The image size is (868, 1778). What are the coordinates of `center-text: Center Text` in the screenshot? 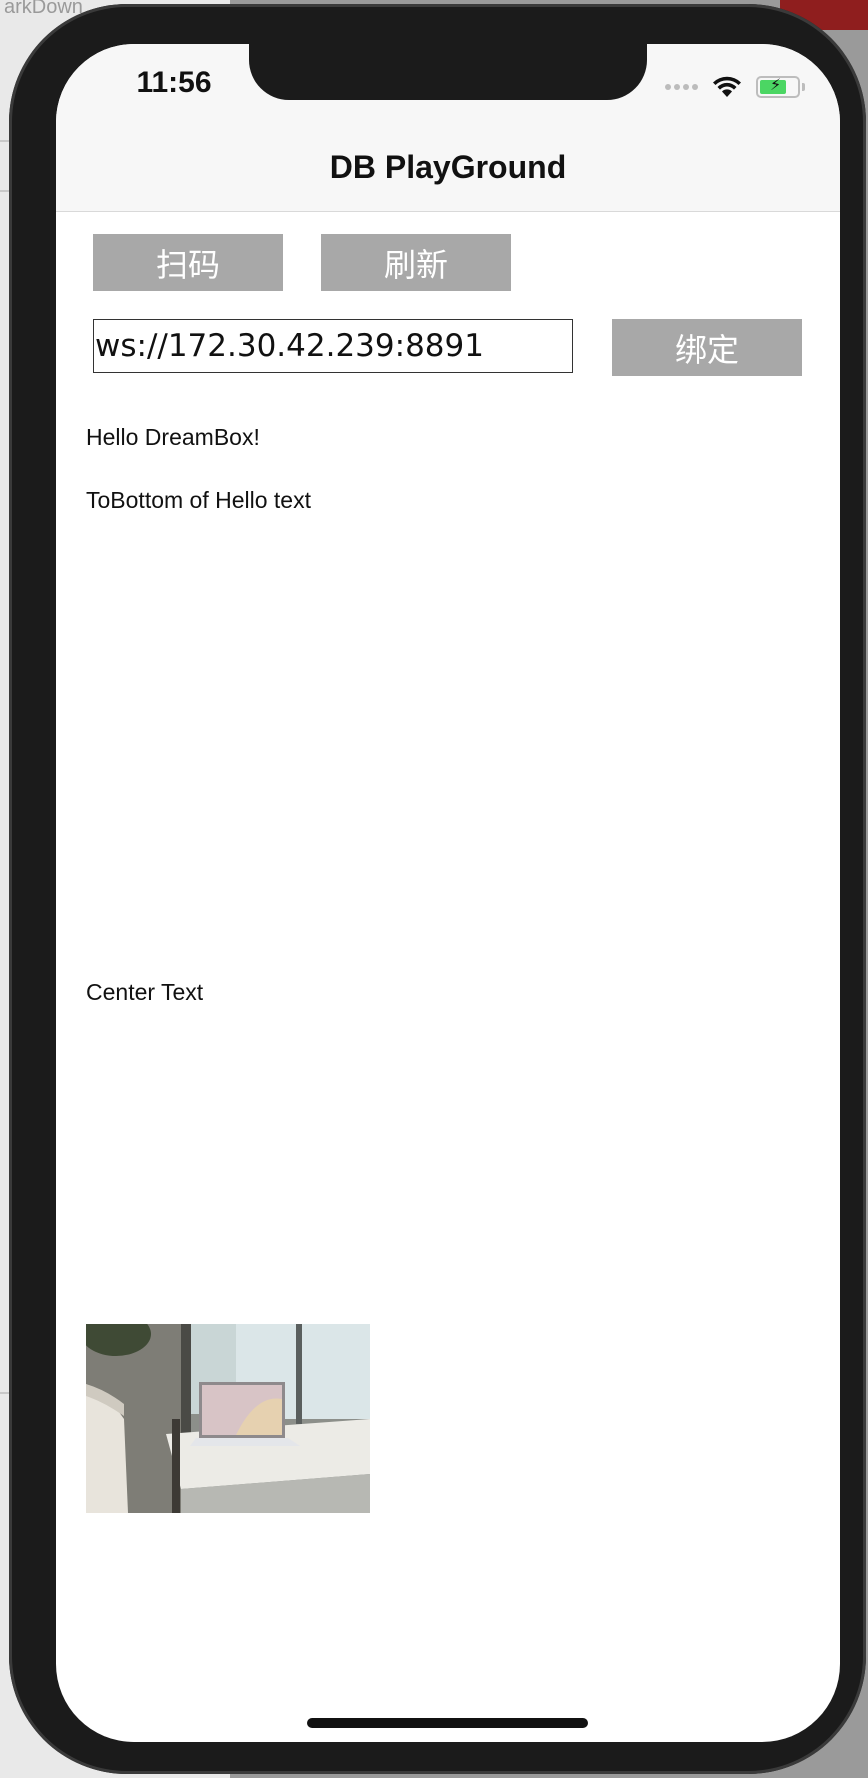 It's located at (145, 992).